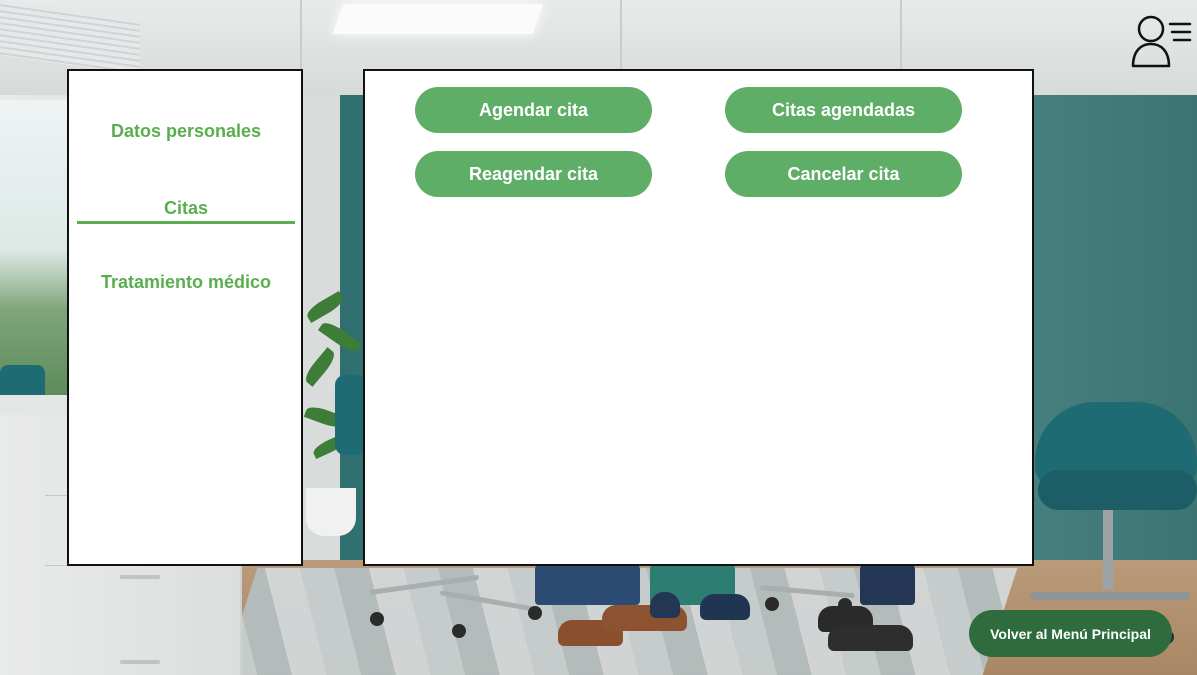 The image size is (1197, 675). What do you see at coordinates (438, 19) in the screenshot?
I see `ceiling-light` at bounding box center [438, 19].